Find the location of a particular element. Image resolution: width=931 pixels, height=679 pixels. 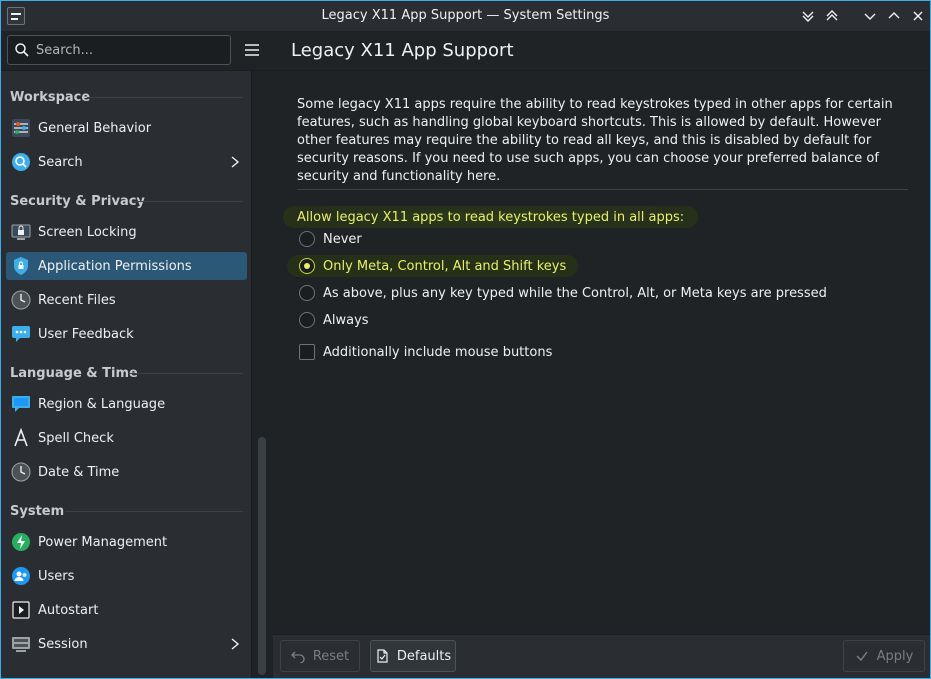

apply-button: Apply is located at coordinates (884, 656).